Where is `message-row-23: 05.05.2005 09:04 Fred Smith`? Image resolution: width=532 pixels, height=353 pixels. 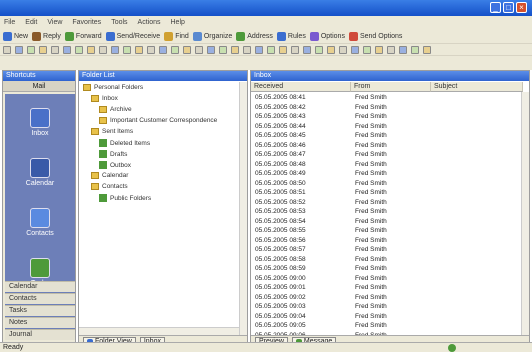
message-row-23: 05.05.2005 09:04 Fred Smith is located at coordinates (345, 316).